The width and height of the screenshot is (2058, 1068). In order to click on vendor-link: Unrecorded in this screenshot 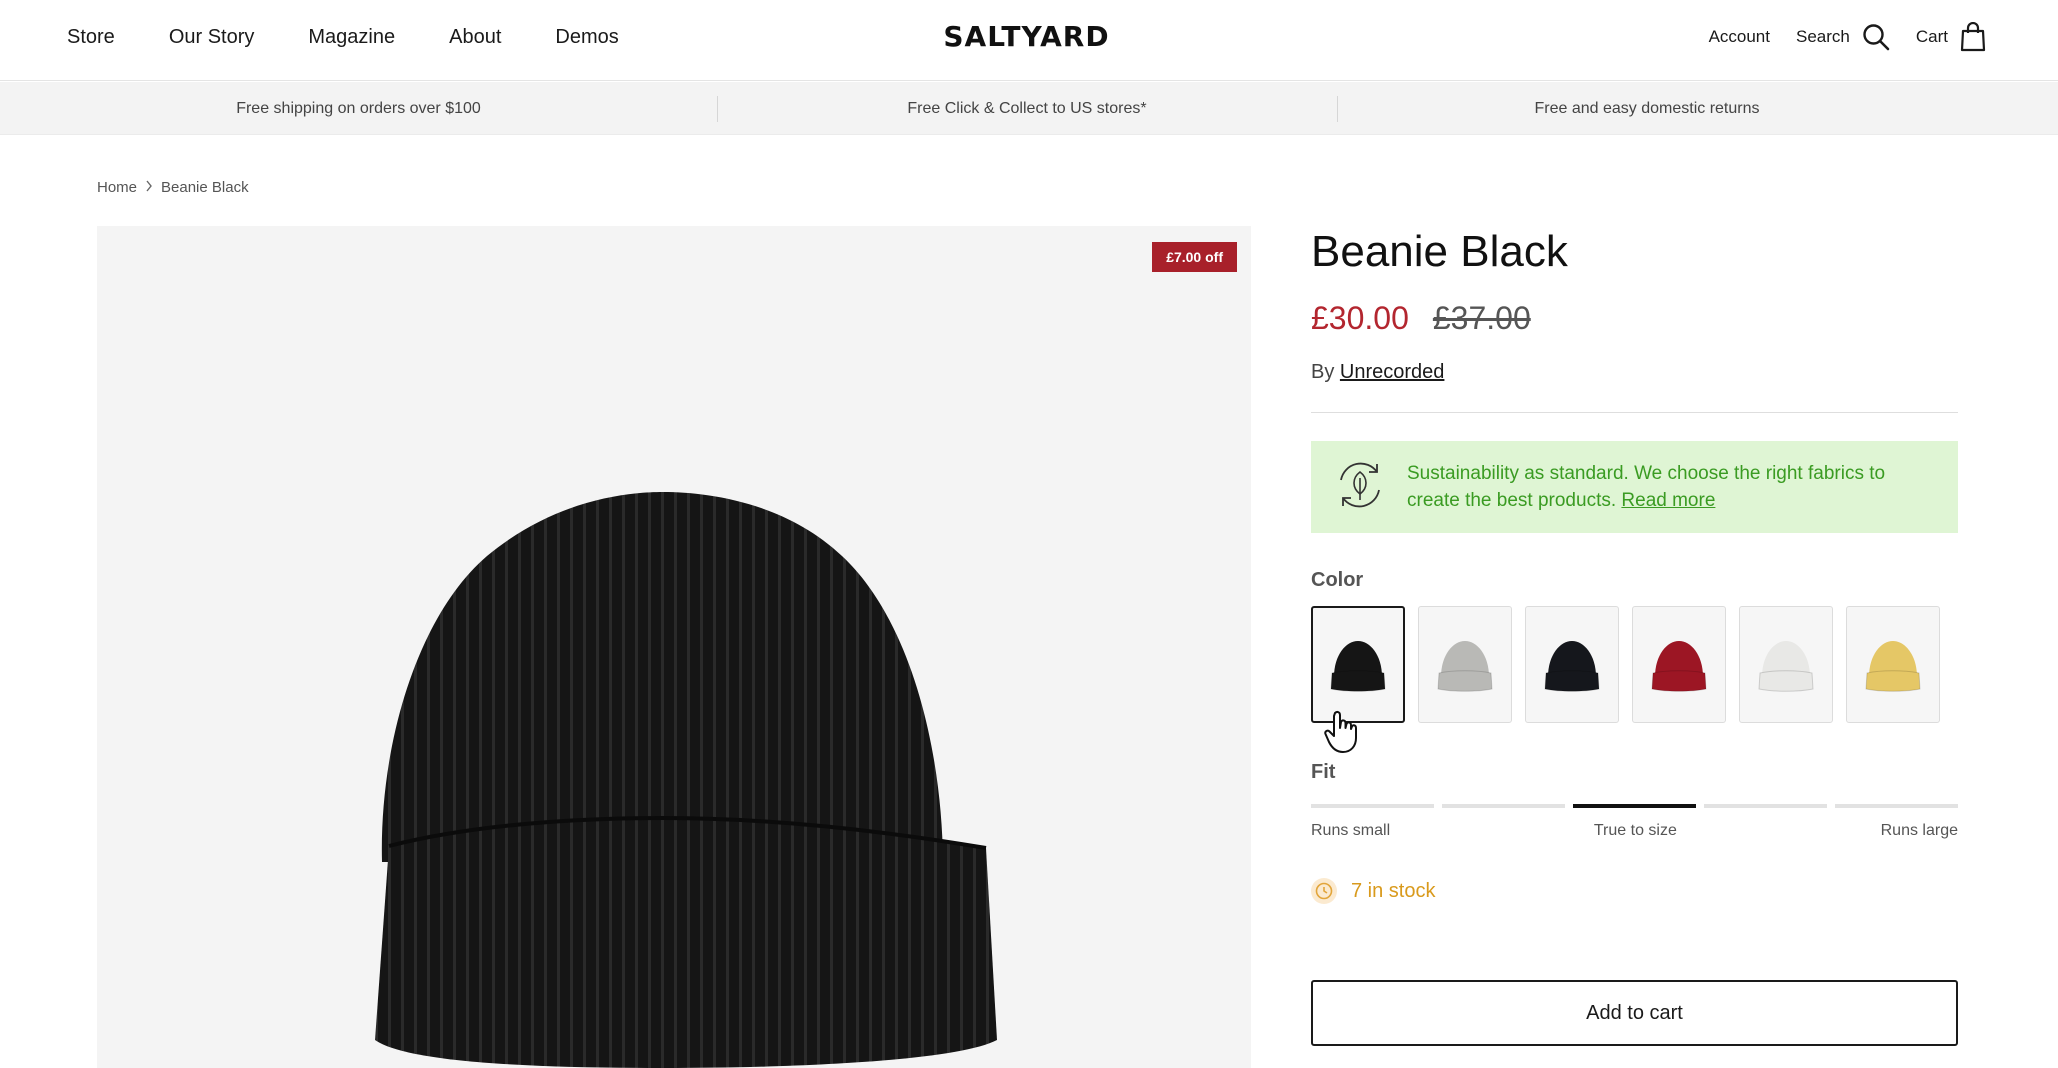, I will do `click(1392, 372)`.